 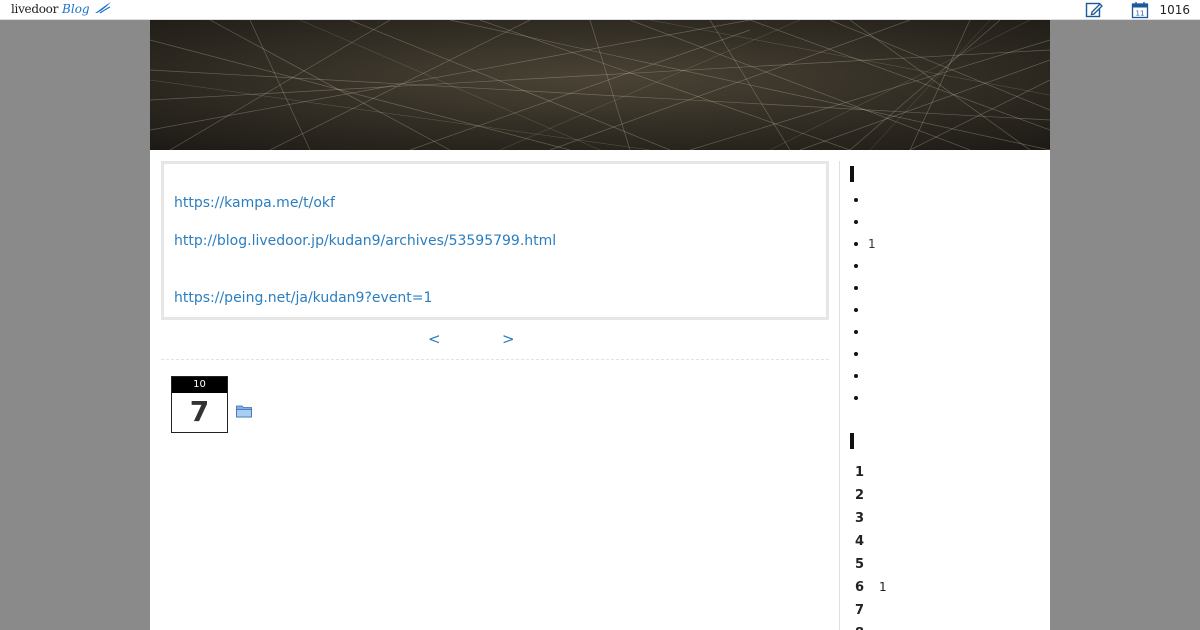 What do you see at coordinates (868, 610) in the screenshot?
I see `ranking-item: 7` at bounding box center [868, 610].